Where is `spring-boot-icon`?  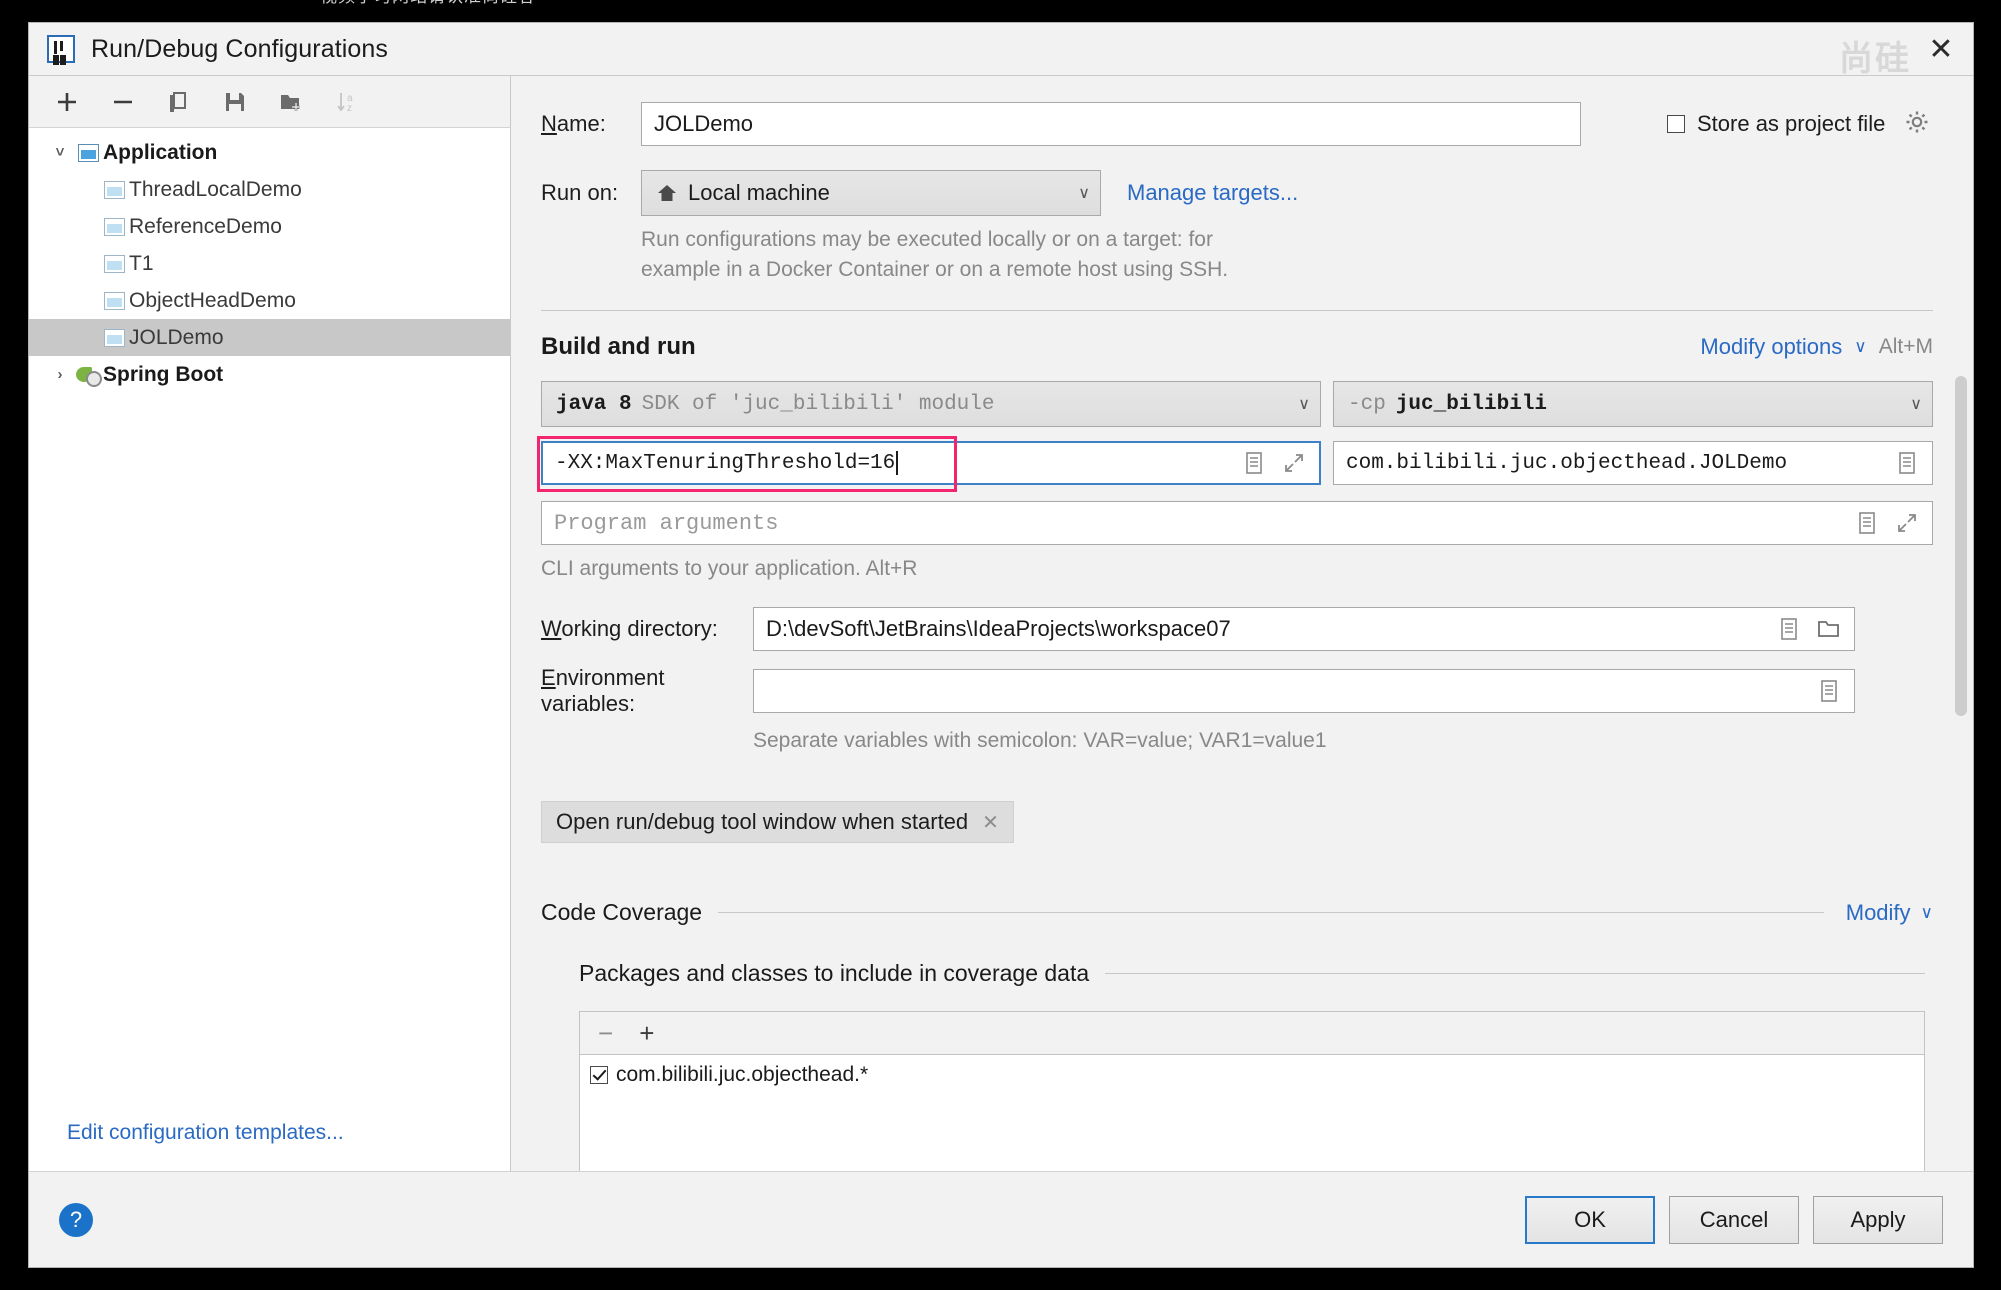
spring-boot-icon is located at coordinates (88, 376).